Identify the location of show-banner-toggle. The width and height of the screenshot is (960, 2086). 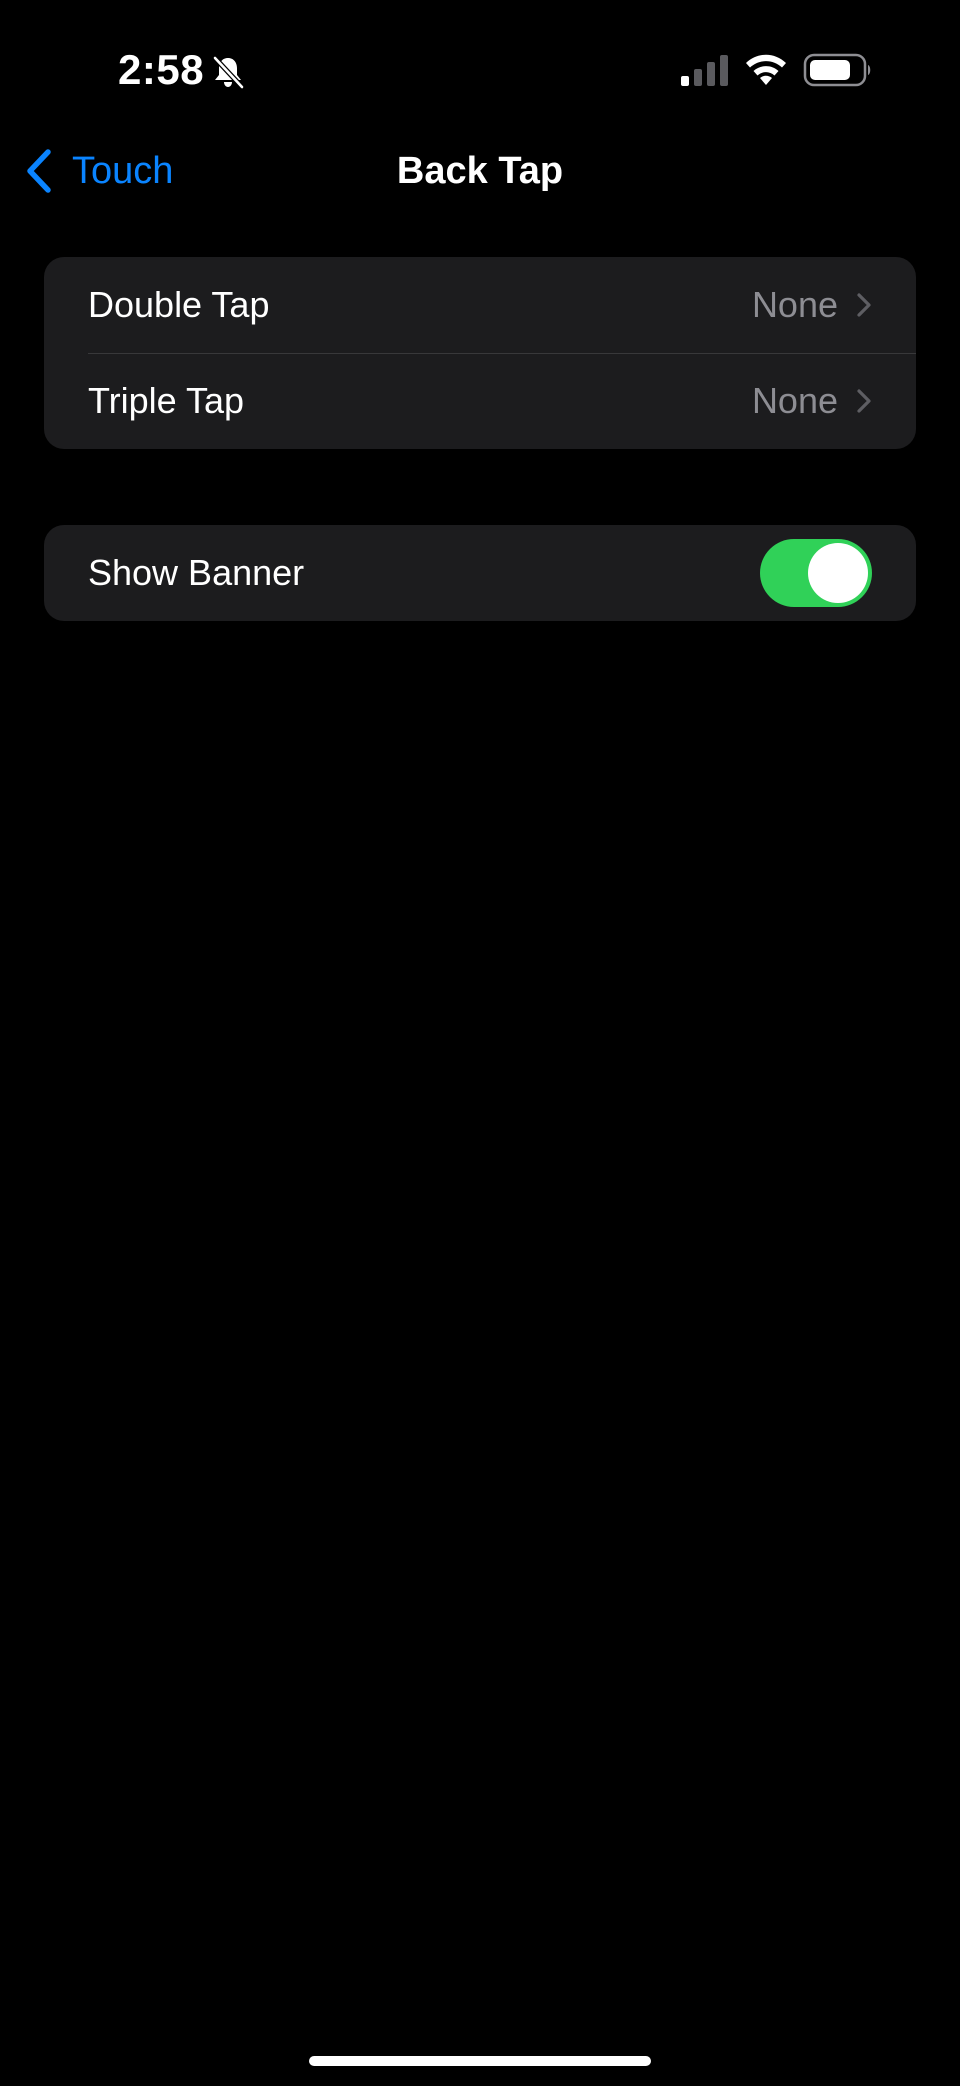
(816, 573).